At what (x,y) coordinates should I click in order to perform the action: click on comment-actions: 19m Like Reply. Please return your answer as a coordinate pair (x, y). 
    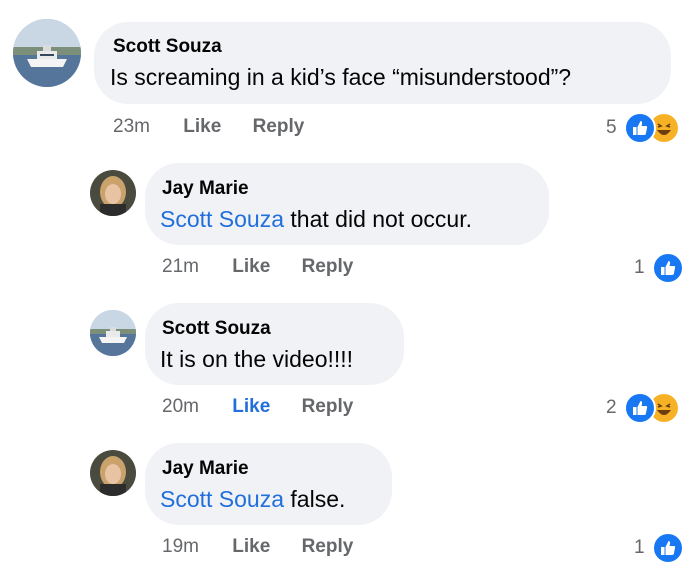
    Looking at the image, I should click on (257, 547).